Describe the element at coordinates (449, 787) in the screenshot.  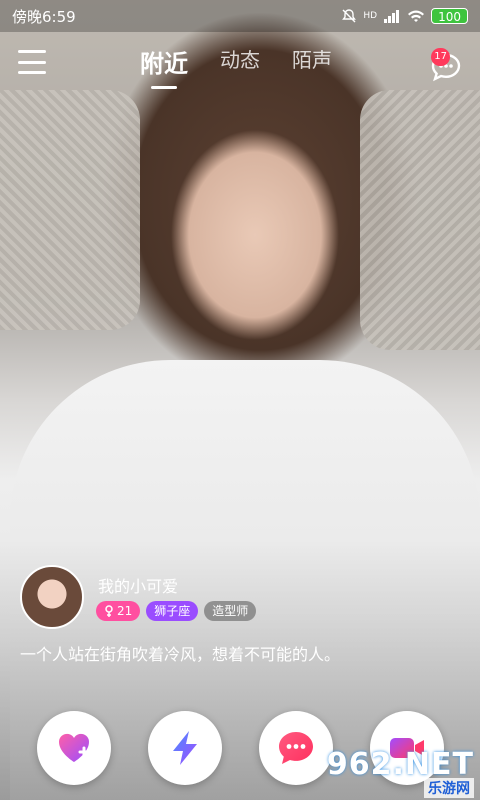
I see `watermark-sub: 乐游网` at that location.